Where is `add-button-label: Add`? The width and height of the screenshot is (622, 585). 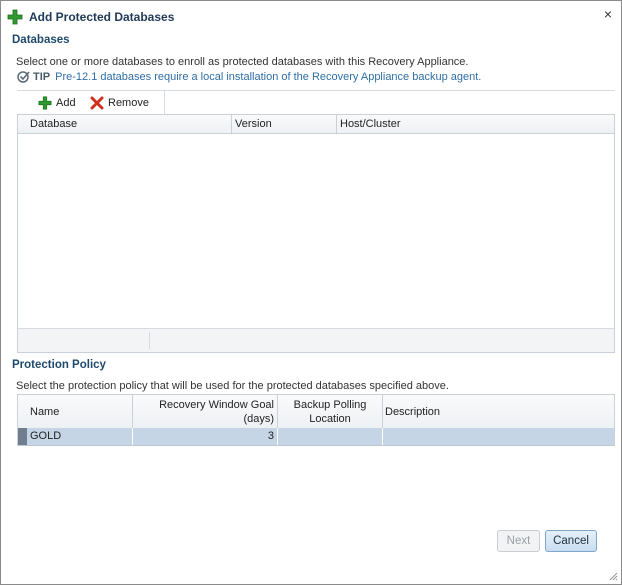
add-button-label: Add is located at coordinates (66, 102).